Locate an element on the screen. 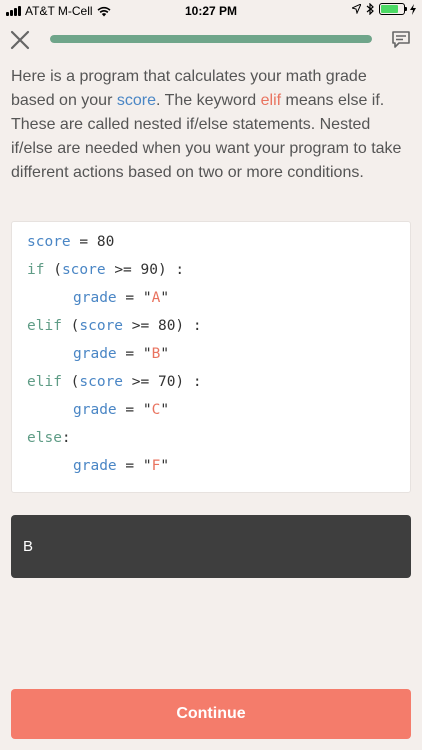 Image resolution: width=422 pixels, height=750 pixels. description-text-2: . The keyword is located at coordinates (208, 100).